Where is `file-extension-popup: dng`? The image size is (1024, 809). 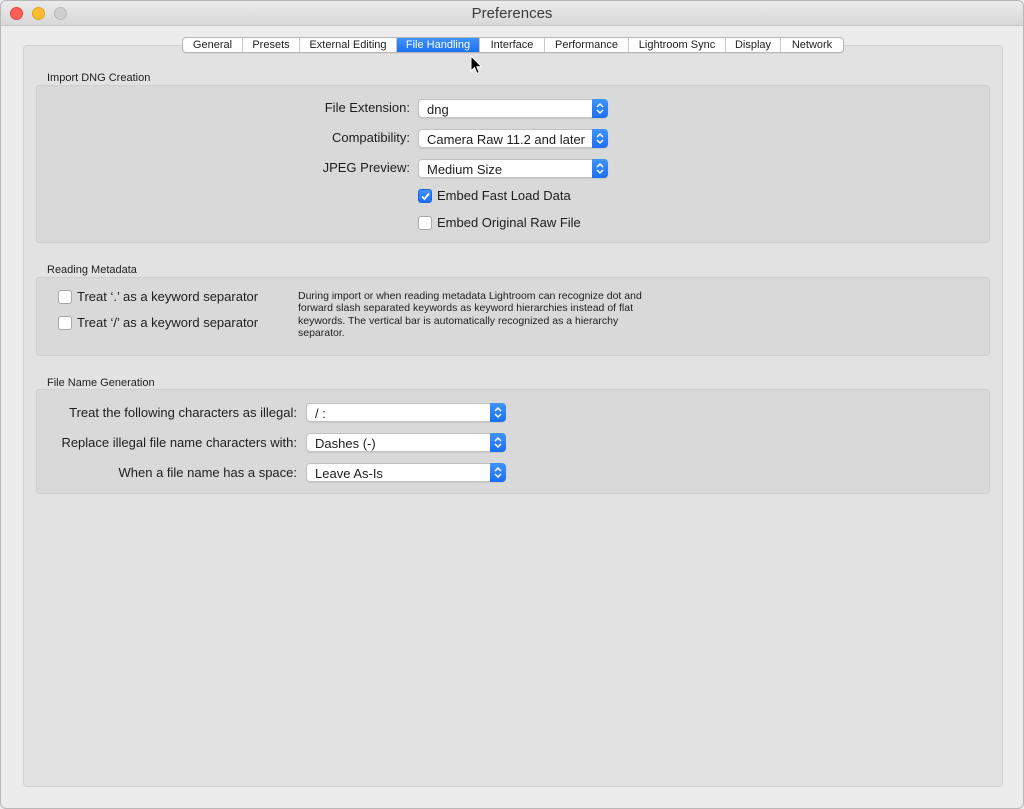
file-extension-popup: dng is located at coordinates (513, 108).